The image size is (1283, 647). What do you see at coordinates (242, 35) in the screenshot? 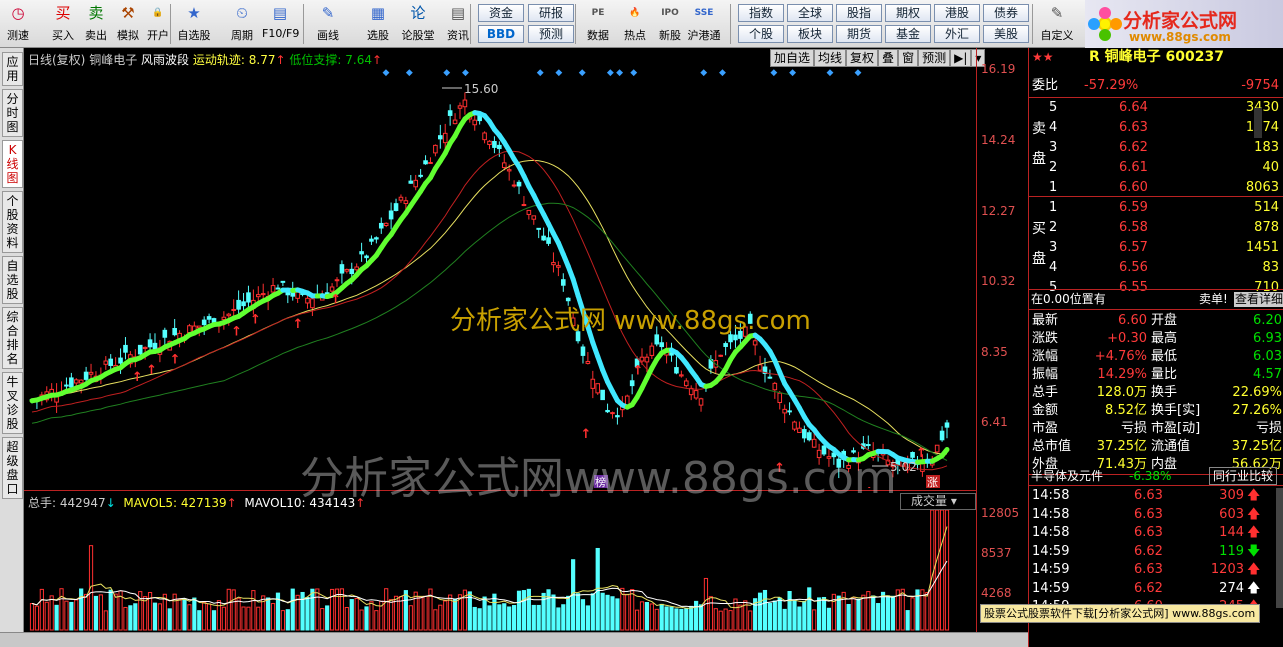
I see `toolbar-label: 周期` at bounding box center [242, 35].